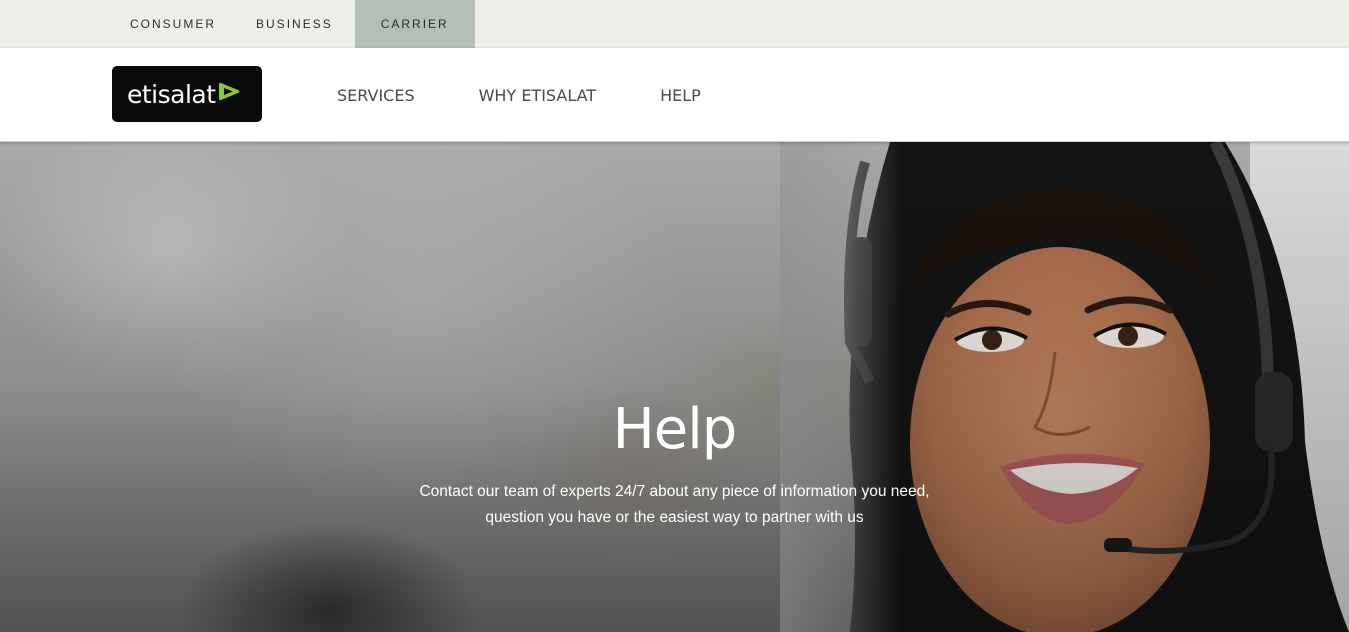 The height and width of the screenshot is (632, 1349). Describe the element at coordinates (171, 94) in the screenshot. I see `logo-wordmark: etisalat` at that location.